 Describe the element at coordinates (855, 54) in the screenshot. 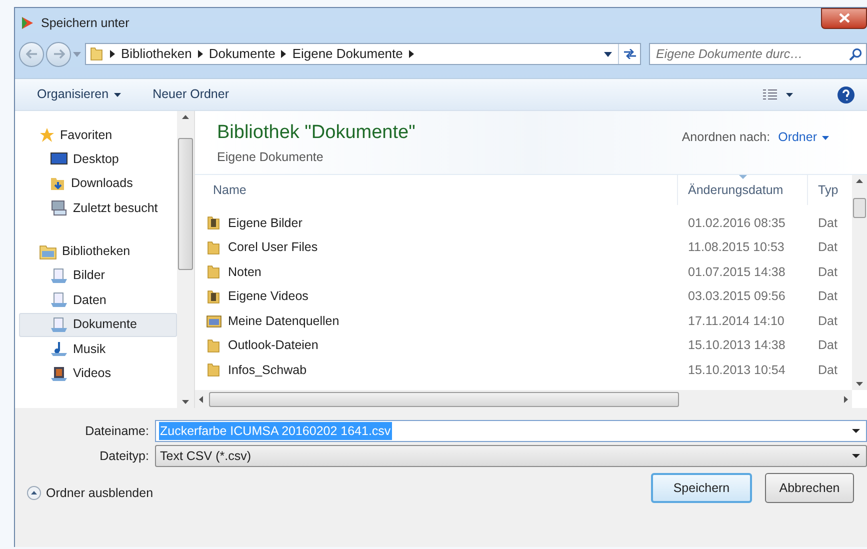

I see `search-icon` at that location.